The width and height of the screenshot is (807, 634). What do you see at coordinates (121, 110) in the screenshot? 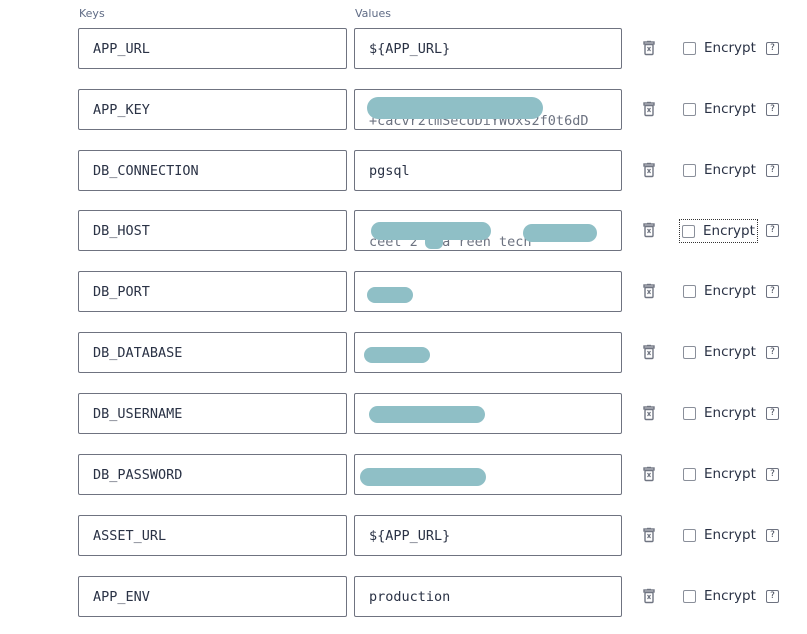
I see `key-text: APP_KEY` at bounding box center [121, 110].